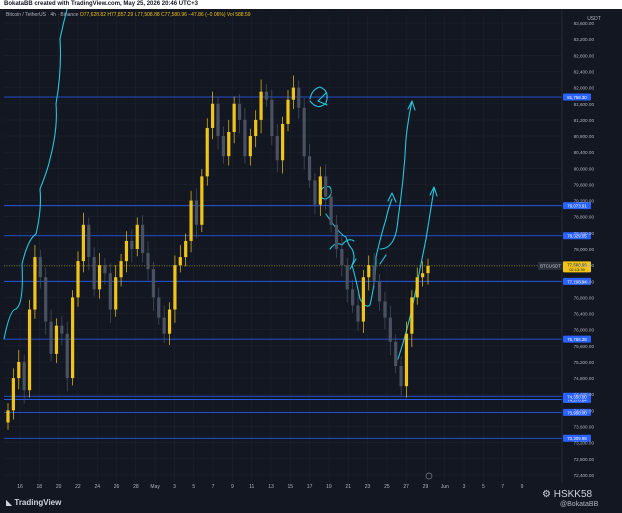  Describe the element at coordinates (584, 378) in the screenshot. I see `price-tick-label: 74,800.00` at that location.